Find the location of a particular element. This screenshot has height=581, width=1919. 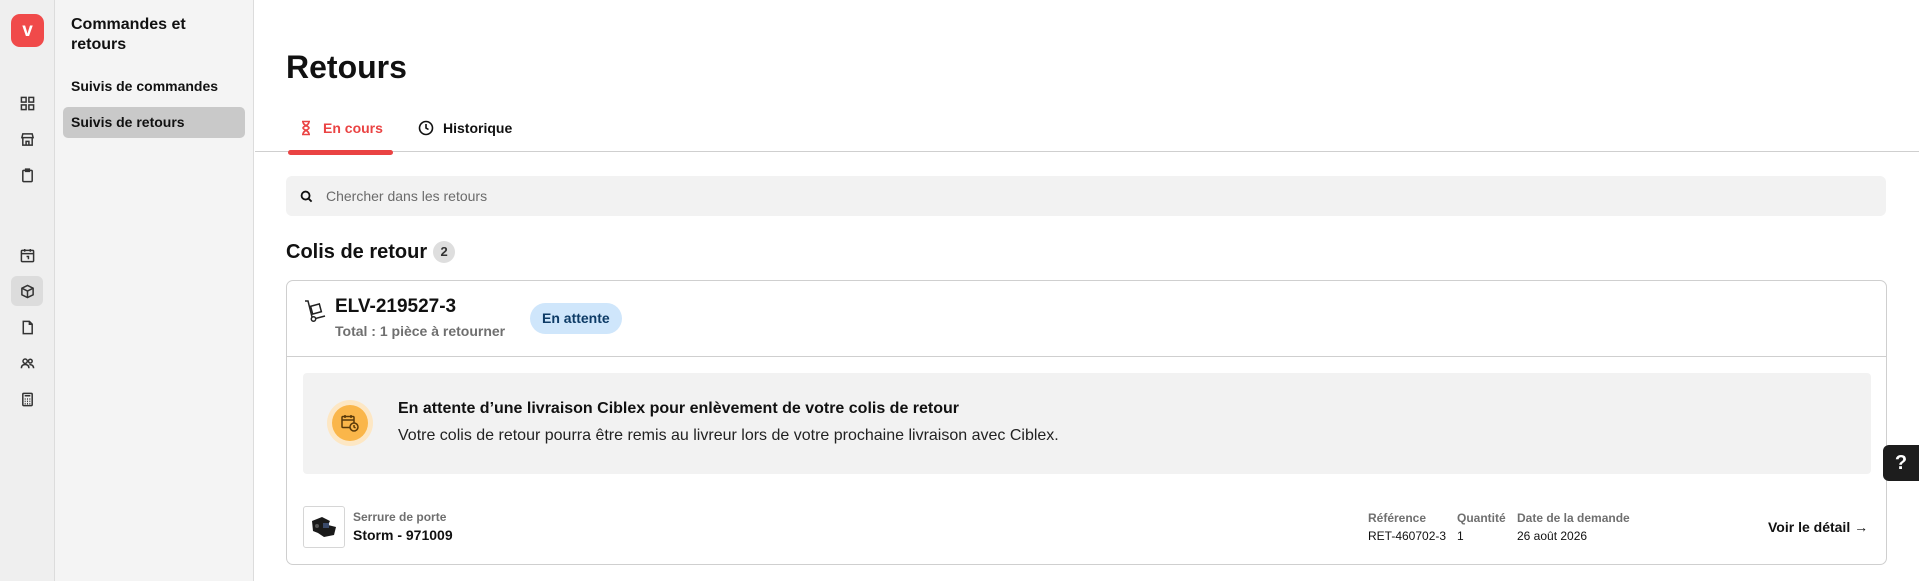

meta-label: Date de la demande is located at coordinates (1573, 518).